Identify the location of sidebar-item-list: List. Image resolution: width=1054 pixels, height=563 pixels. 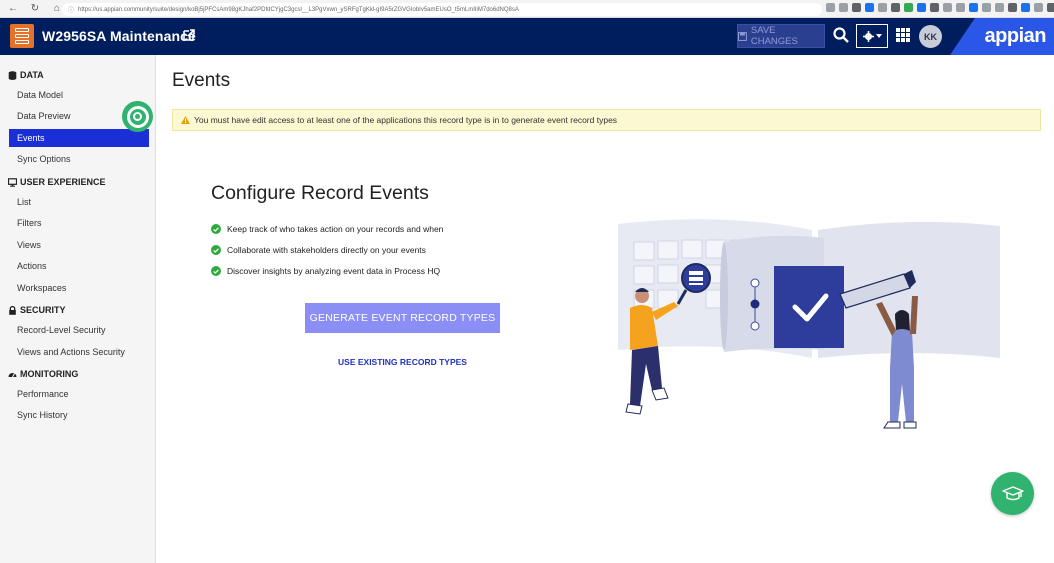
(79, 202).